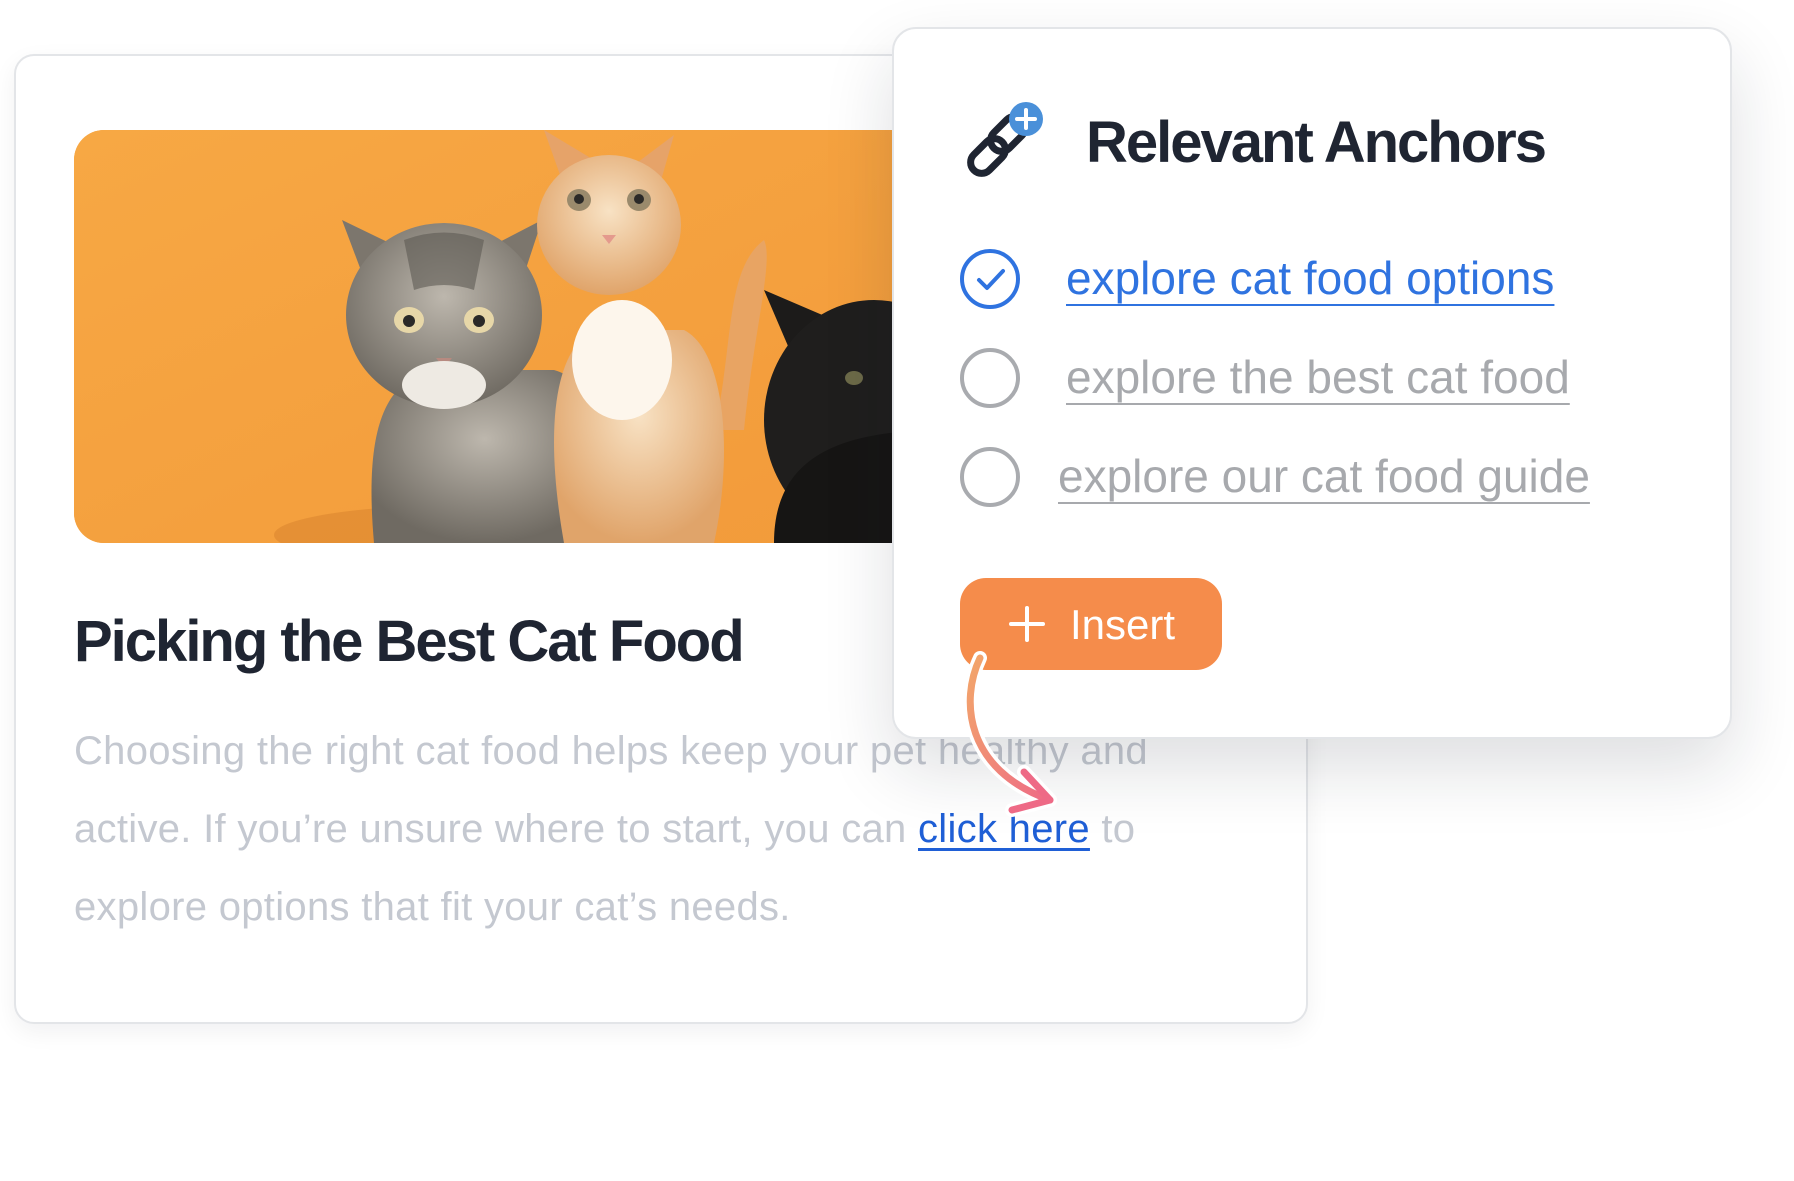  I want to click on anchor-option-label: explore cat food options, so click(1310, 278).